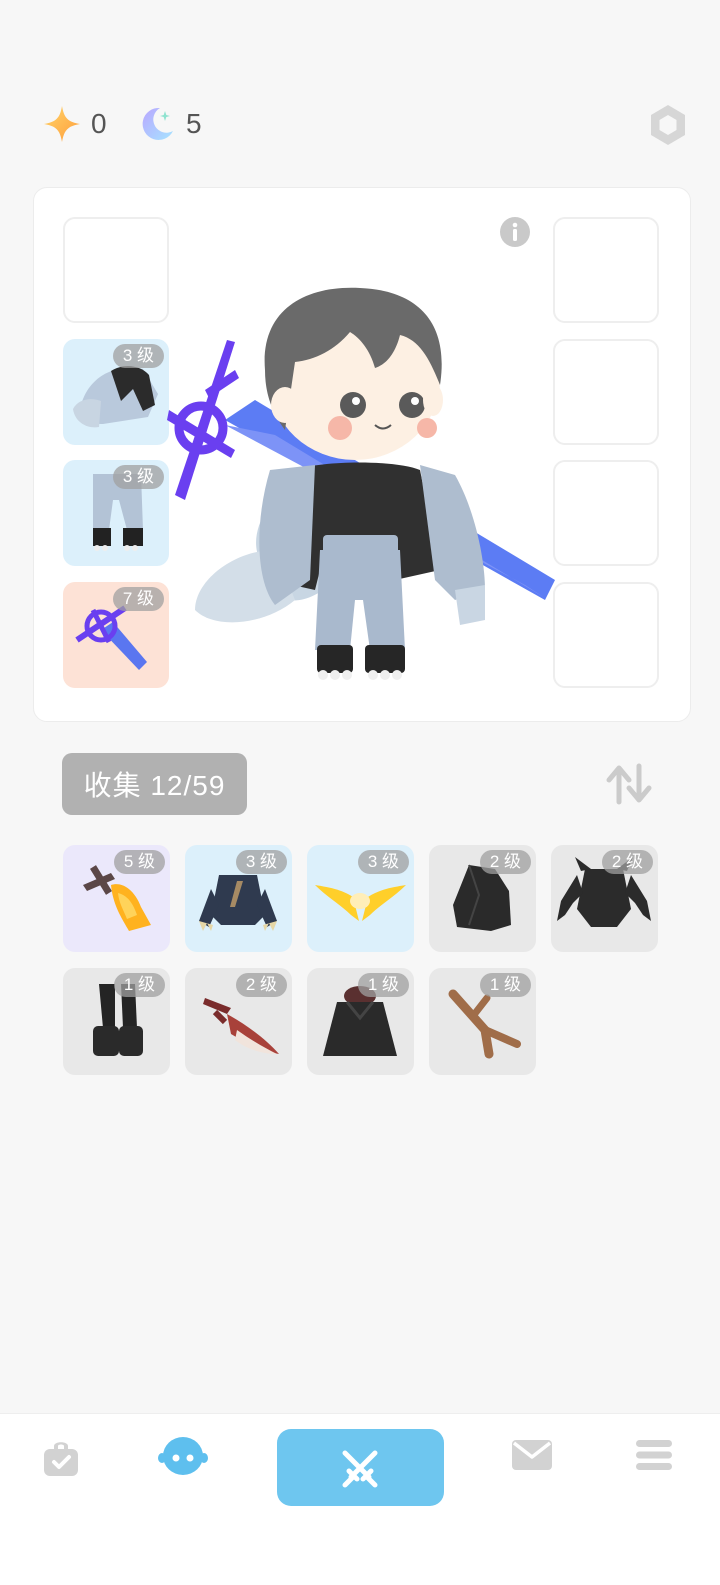 The height and width of the screenshot is (1585, 720). What do you see at coordinates (629, 784) in the screenshot?
I see `sort-arrows-icon` at bounding box center [629, 784].